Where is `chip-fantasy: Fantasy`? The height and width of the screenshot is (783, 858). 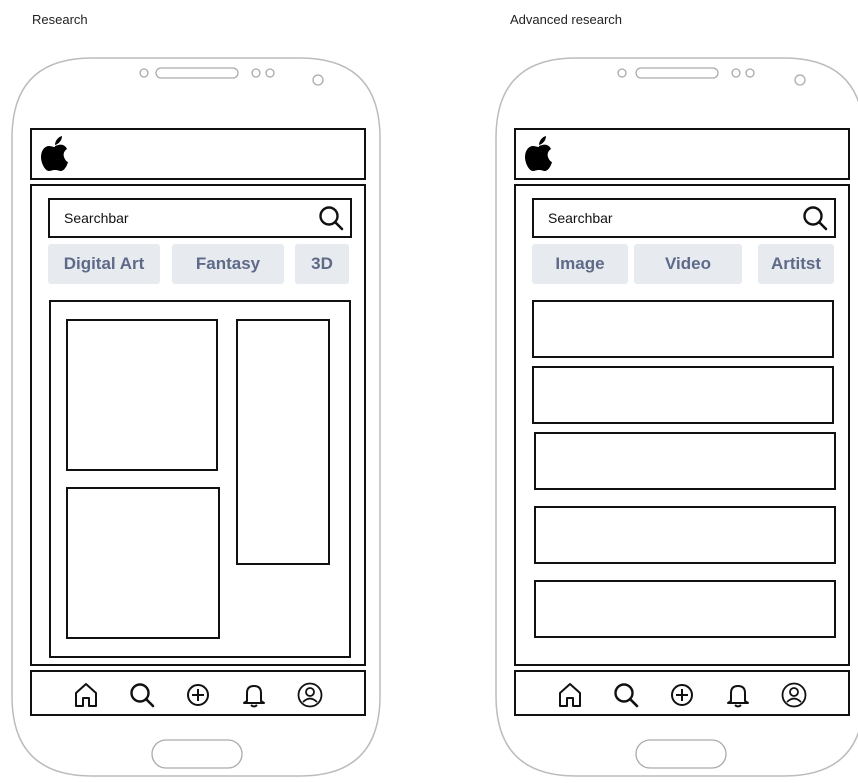 chip-fantasy: Fantasy is located at coordinates (228, 264).